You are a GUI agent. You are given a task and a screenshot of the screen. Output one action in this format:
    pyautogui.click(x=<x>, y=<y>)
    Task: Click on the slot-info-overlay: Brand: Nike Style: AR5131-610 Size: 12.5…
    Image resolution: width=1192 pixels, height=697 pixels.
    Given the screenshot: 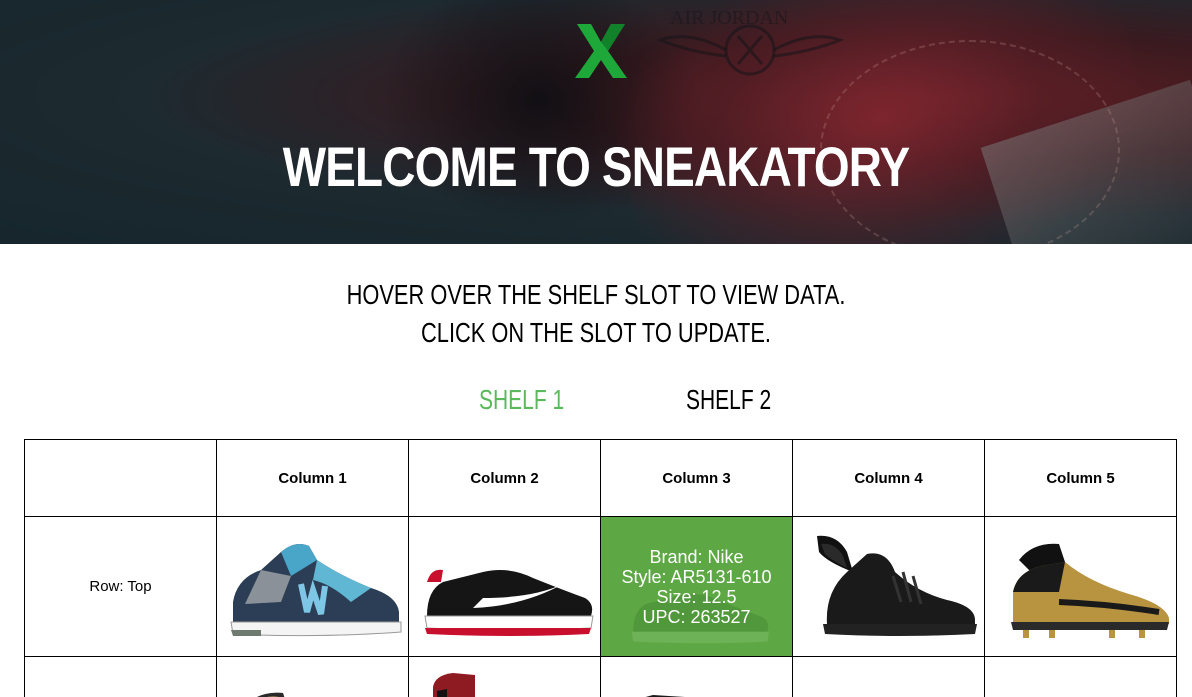 What is the action you would take?
    pyautogui.click(x=697, y=587)
    